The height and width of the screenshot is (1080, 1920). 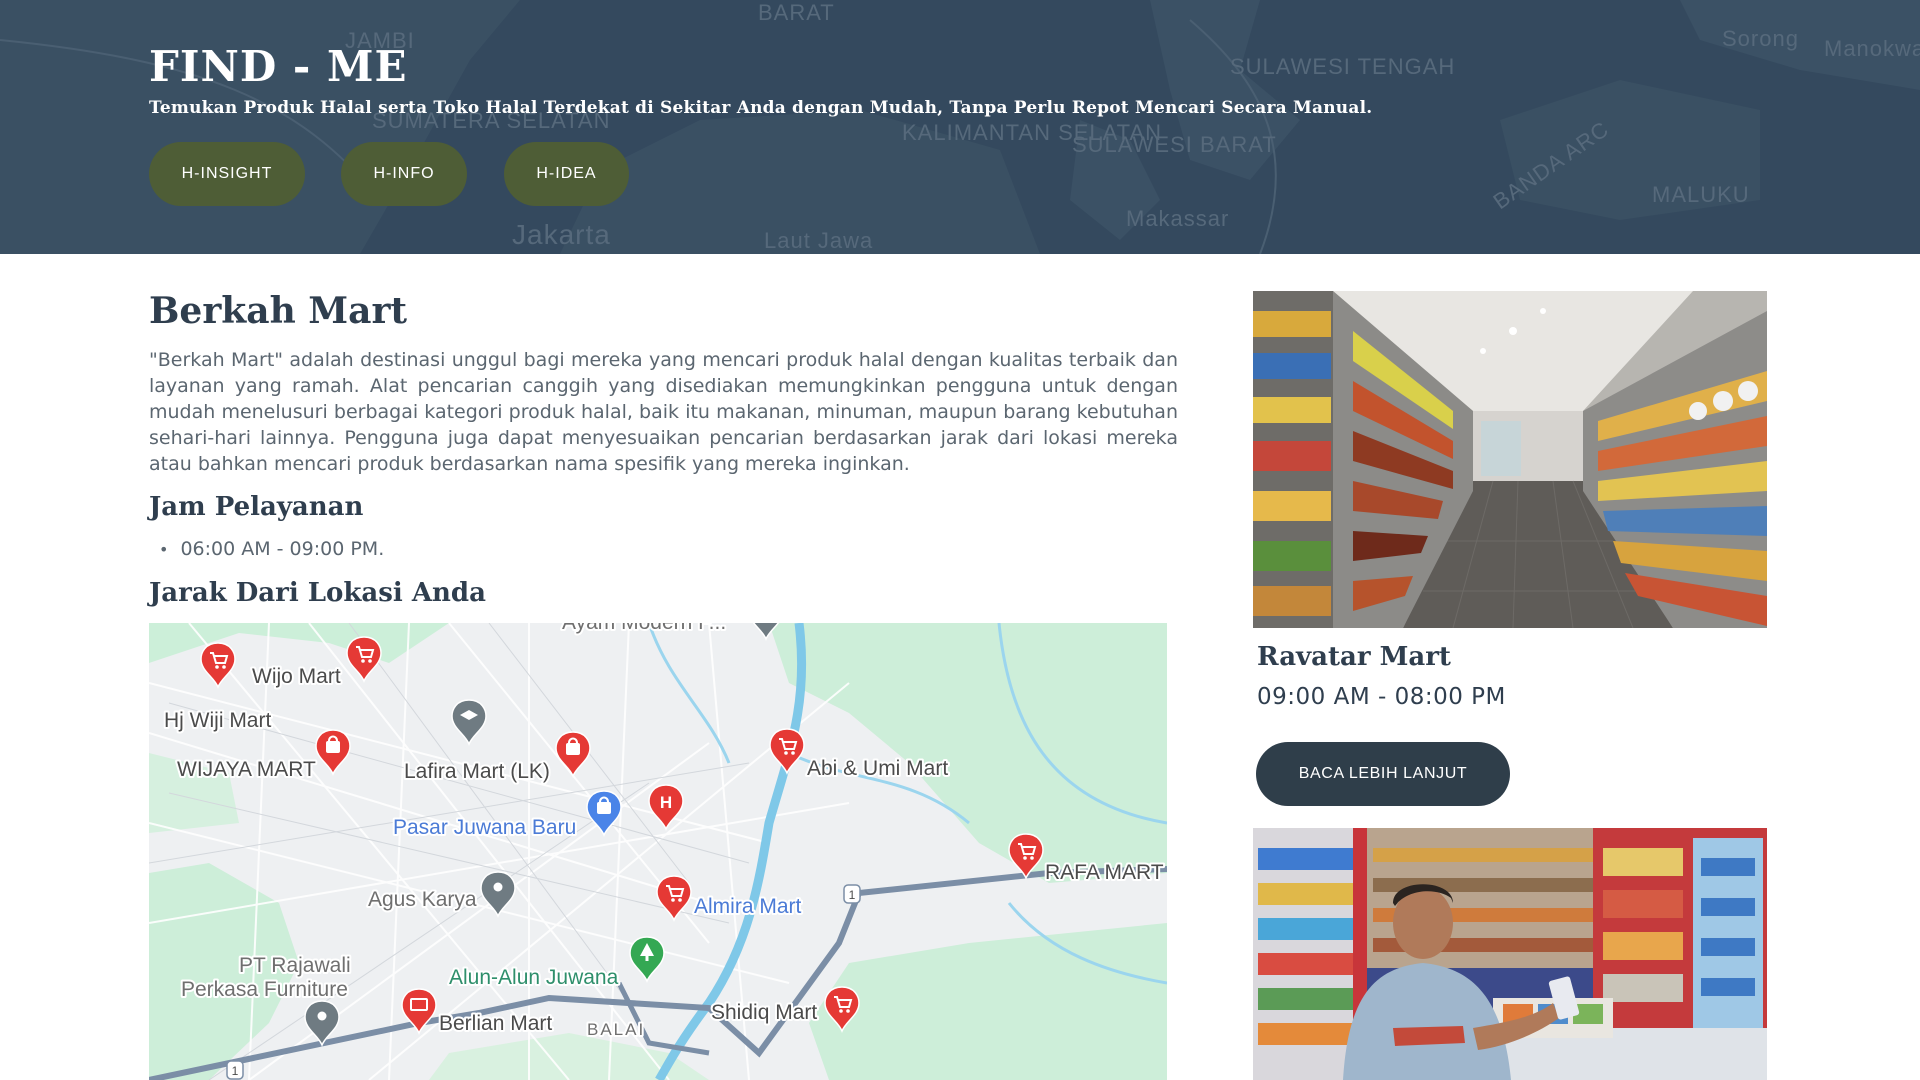 What do you see at coordinates (566, 174) in the screenshot?
I see `nav-button-h-idea: H-IDEA` at bounding box center [566, 174].